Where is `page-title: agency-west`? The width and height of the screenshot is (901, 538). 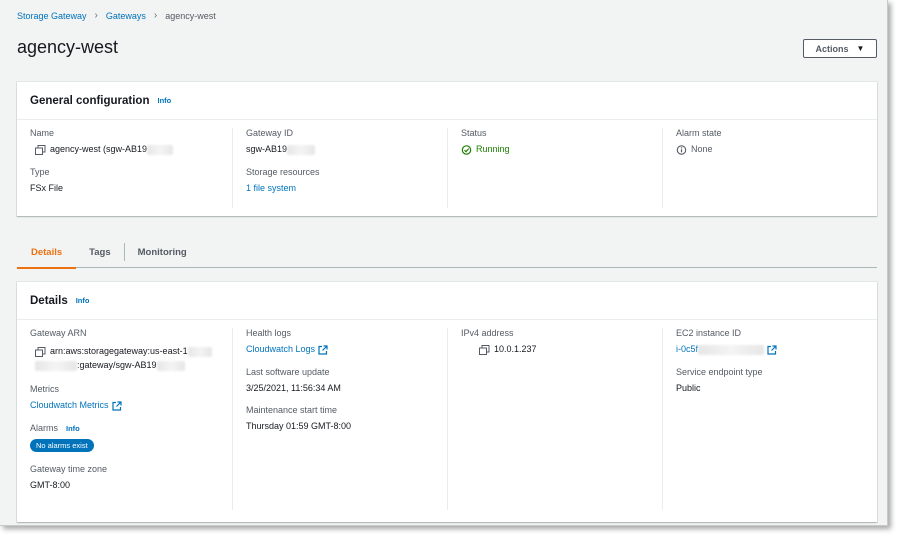
page-title: agency-west is located at coordinates (68, 47).